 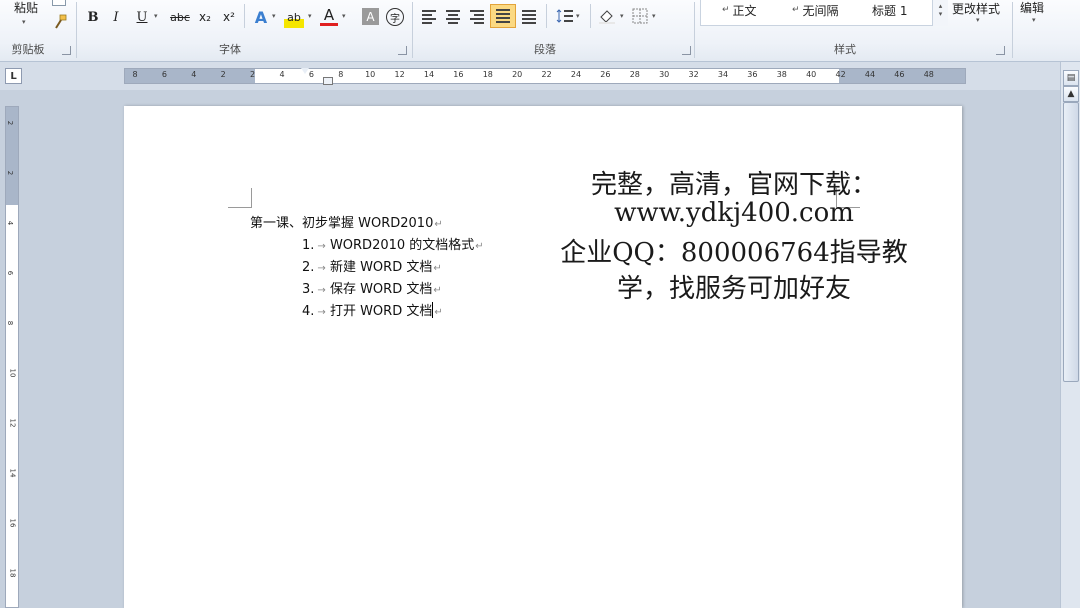 What do you see at coordinates (381, 289) in the screenshot?
I see `list-text: 保存 WORD 文档` at bounding box center [381, 289].